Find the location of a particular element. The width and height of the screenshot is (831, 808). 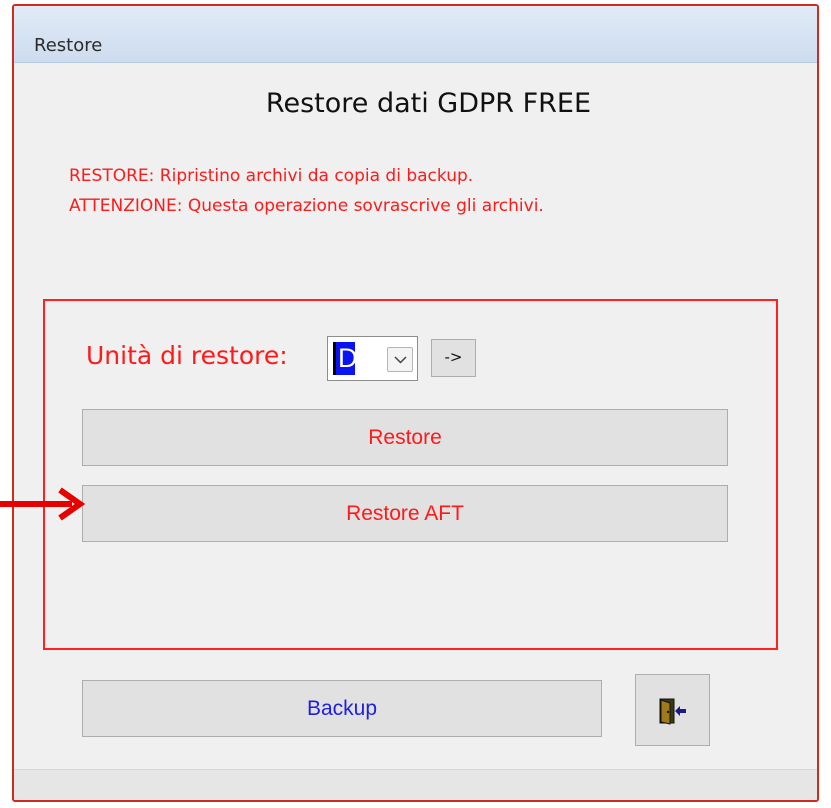

drive-label: Unità di restore: is located at coordinates (187, 355).